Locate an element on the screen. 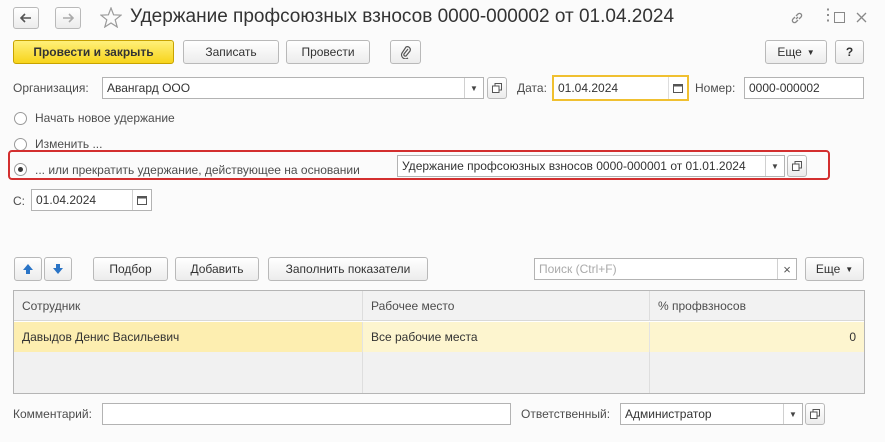 This screenshot has height=442, width=885. arrow-up-icon is located at coordinates (28, 269).